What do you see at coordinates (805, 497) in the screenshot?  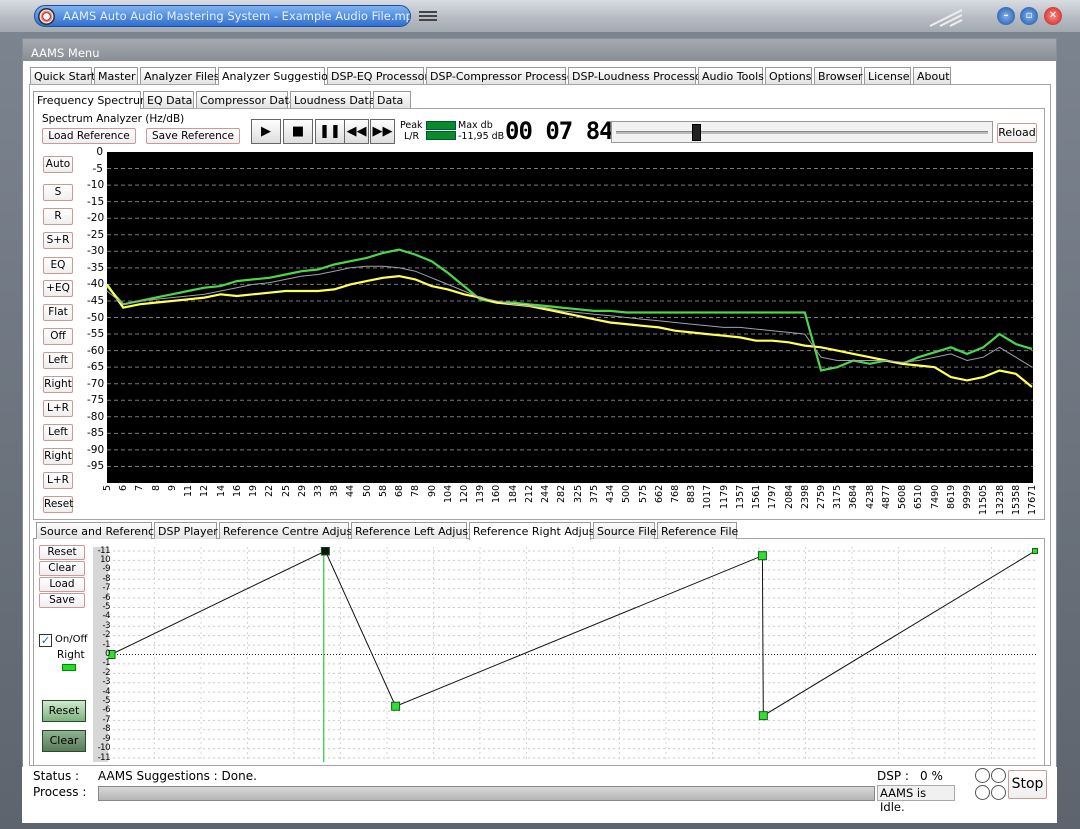 I see `spectrum-x-tick: 2398` at bounding box center [805, 497].